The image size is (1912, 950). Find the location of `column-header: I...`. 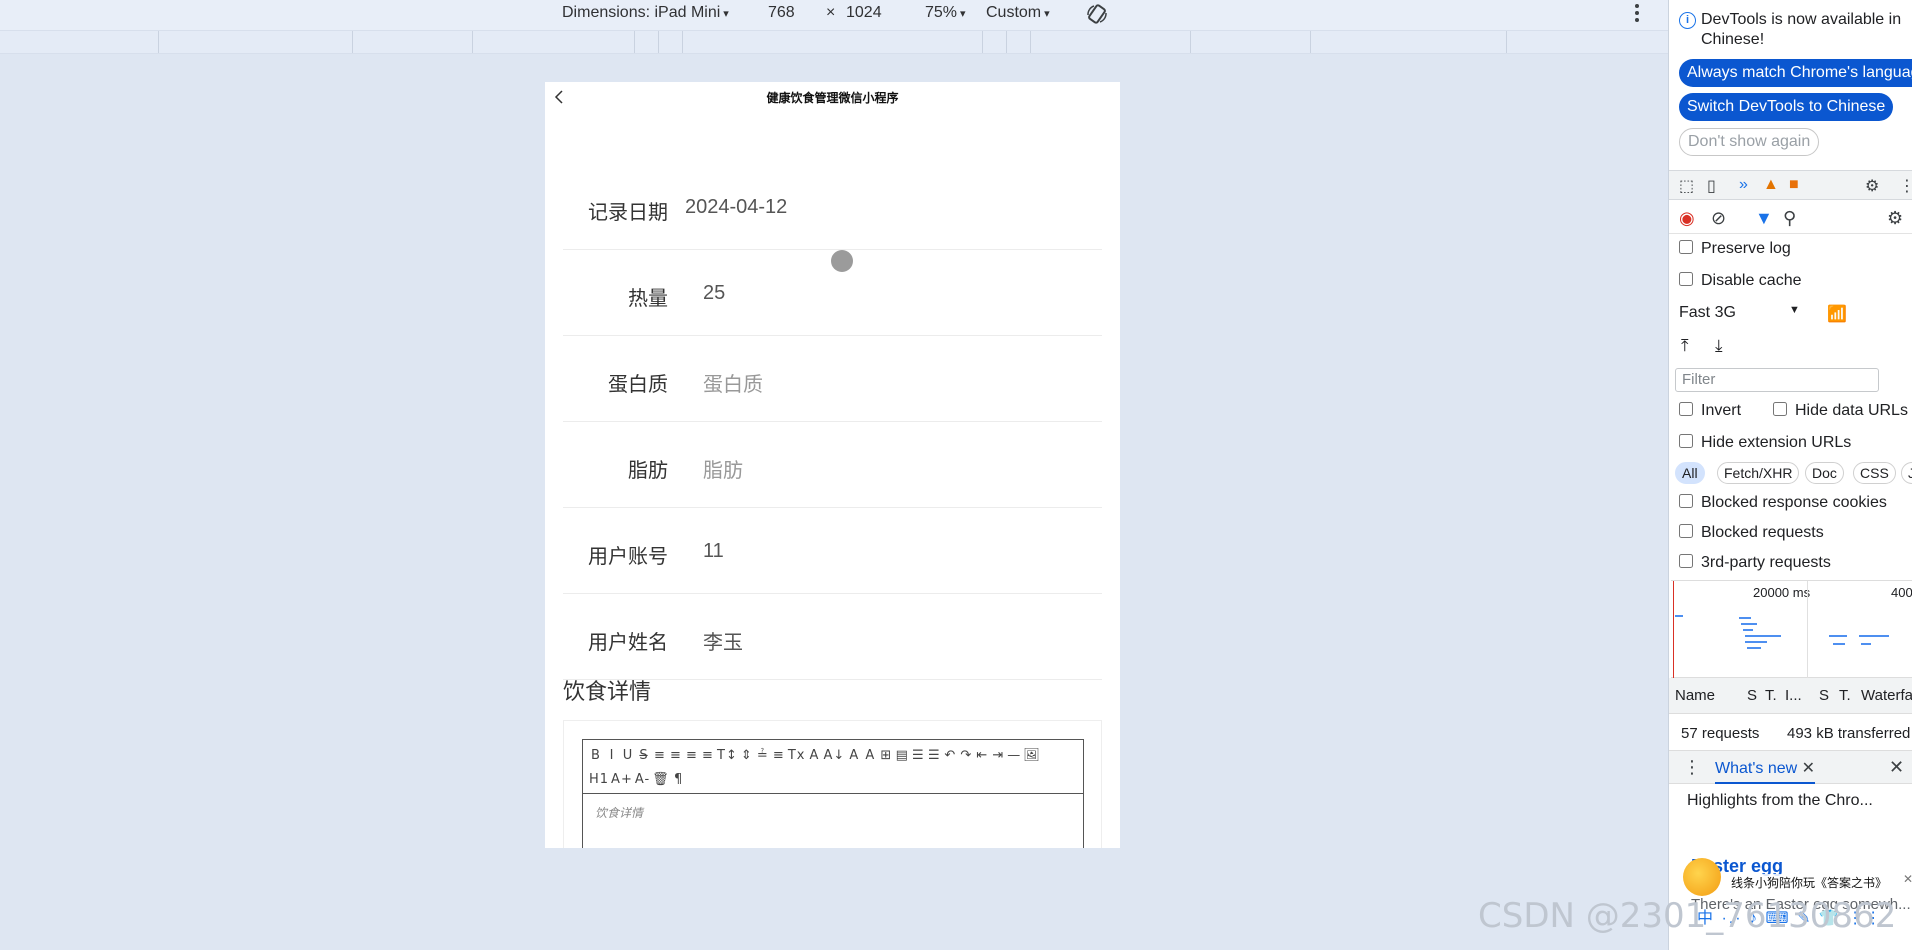

column-header: I... is located at coordinates (1793, 695).